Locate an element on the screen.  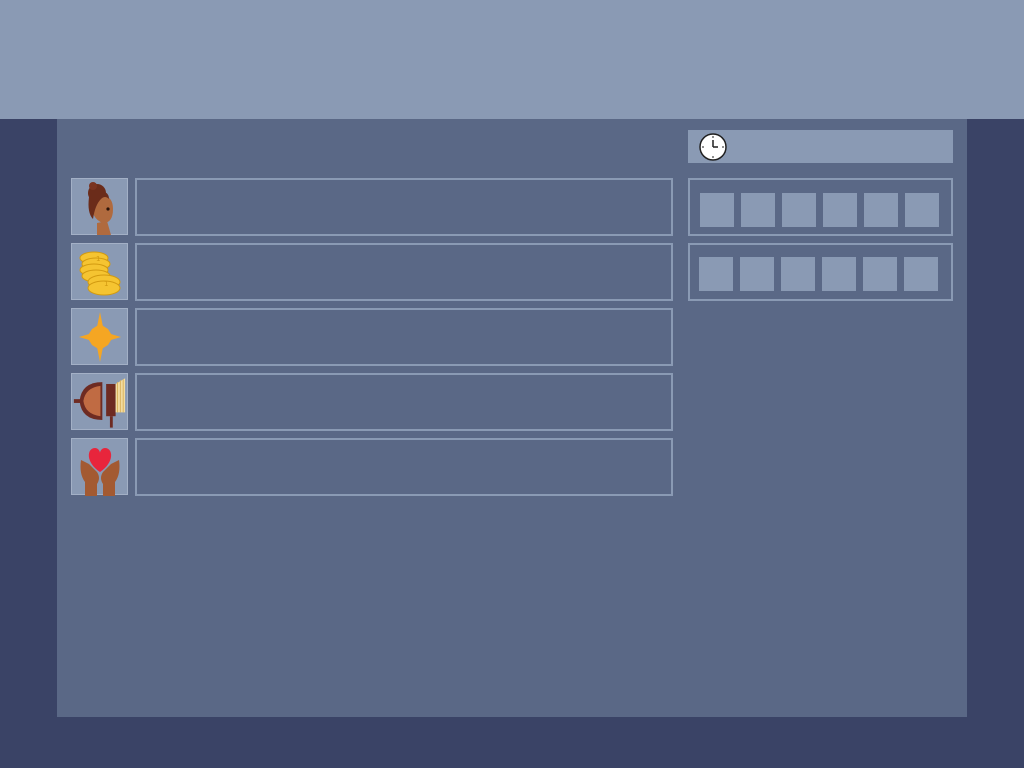
star-burst-icon is located at coordinates (99, 336).